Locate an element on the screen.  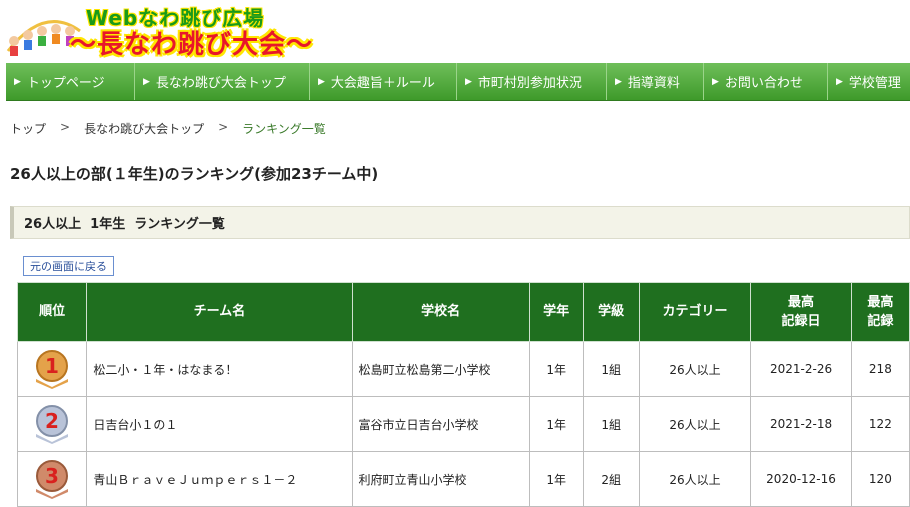
breadcrumb: トップ > 長なわ跳び大会トップ > ランキング一覧 is located at coordinates (168, 128).